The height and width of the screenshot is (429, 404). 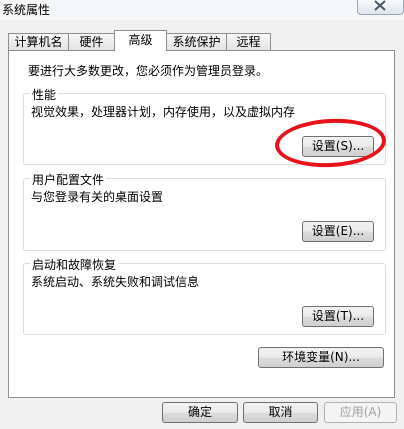 What do you see at coordinates (26, 10) in the screenshot?
I see `window-title: 系统属性` at bounding box center [26, 10].